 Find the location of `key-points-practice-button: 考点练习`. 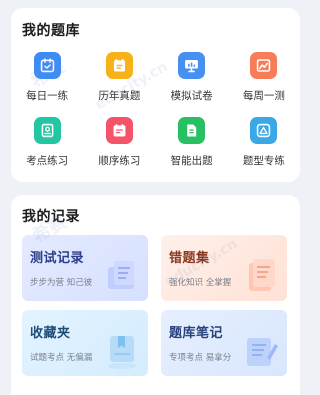

key-points-practice-button: 考点练习 is located at coordinates (47, 142).